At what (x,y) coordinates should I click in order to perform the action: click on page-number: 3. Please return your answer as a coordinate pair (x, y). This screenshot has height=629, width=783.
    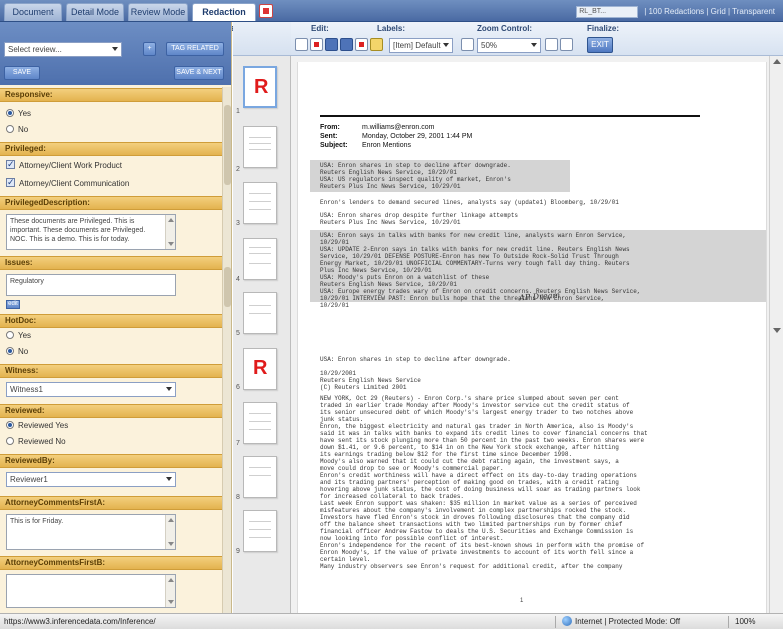
    Looking at the image, I should click on (238, 223).